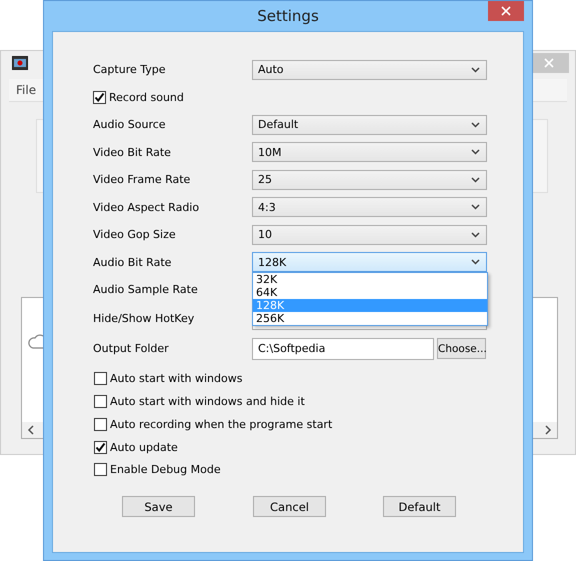  What do you see at coordinates (343, 349) in the screenshot?
I see `folder-field: C:\Softpedia` at bounding box center [343, 349].